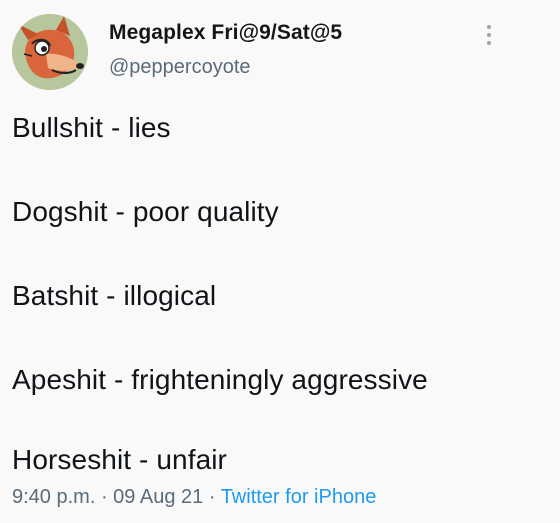  I want to click on tweet-text-line: Horseshit - unfair, so click(119, 459).